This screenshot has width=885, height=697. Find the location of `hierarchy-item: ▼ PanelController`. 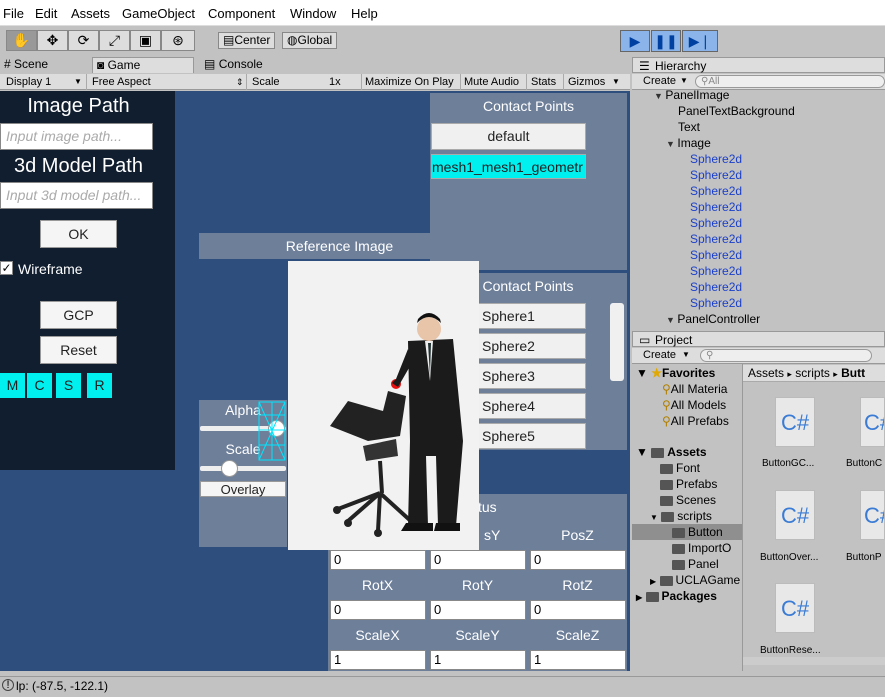

hierarchy-item: ▼ PanelController is located at coordinates (713, 319).